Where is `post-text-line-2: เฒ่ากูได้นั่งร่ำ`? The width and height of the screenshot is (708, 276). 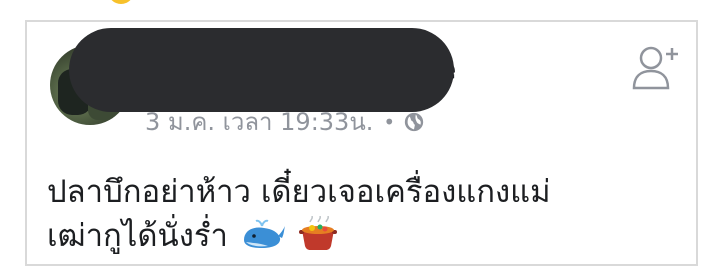 post-text-line-2: เฒ่ากูได้นั่งร่ำ is located at coordinates (367, 236).